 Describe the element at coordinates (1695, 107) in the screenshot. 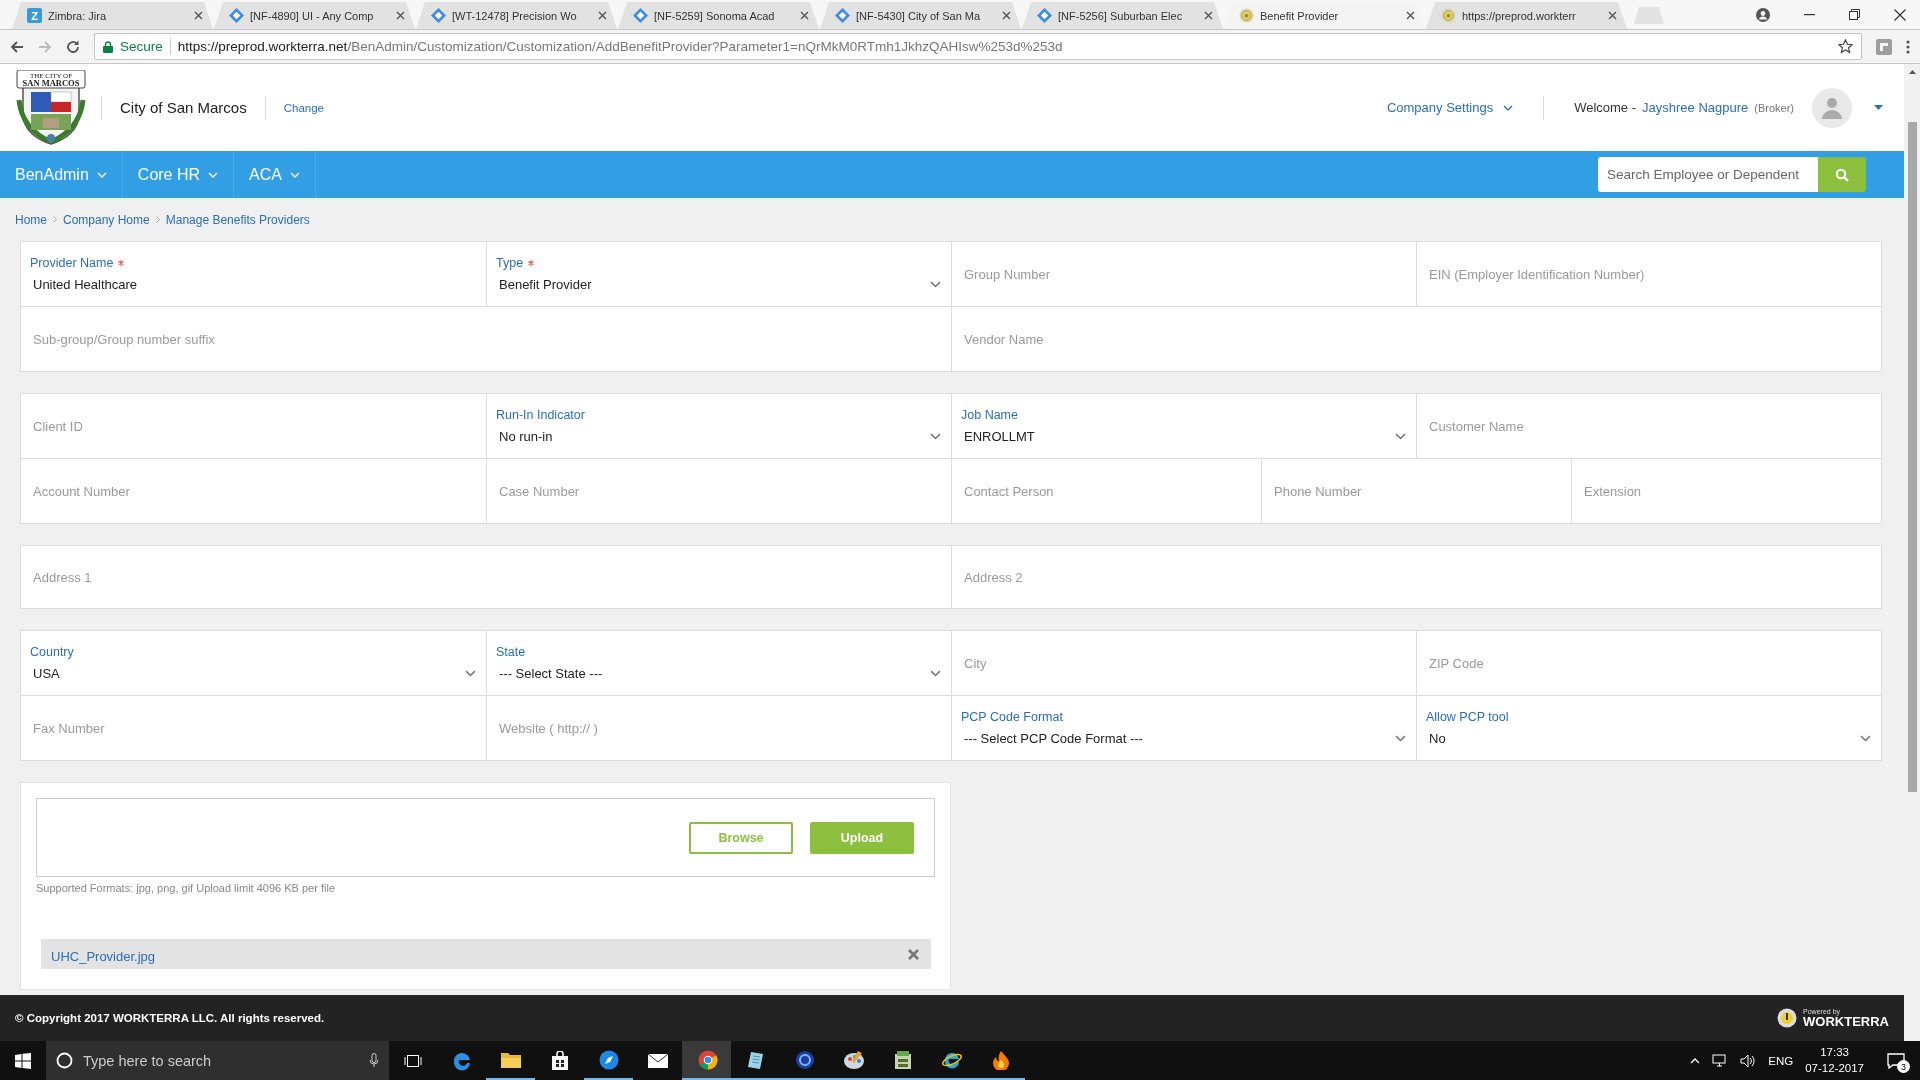

I see `user-name-link: Jayshree Nagpure` at that location.